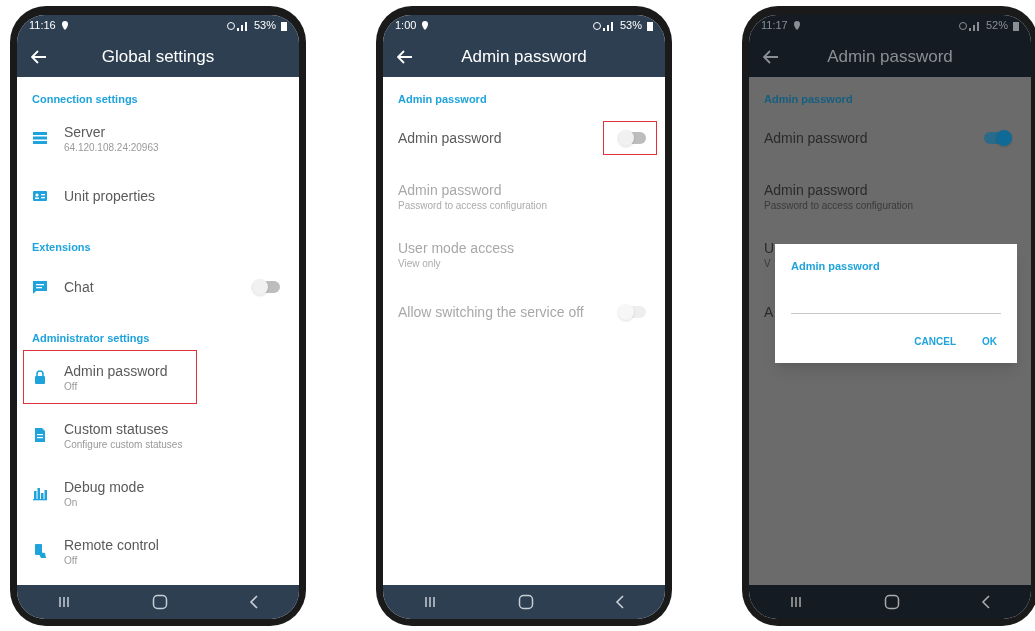 Image resolution: width=1035 pixels, height=631 pixels. What do you see at coordinates (116, 428) in the screenshot?
I see `setting-label: Custom statuses` at bounding box center [116, 428].